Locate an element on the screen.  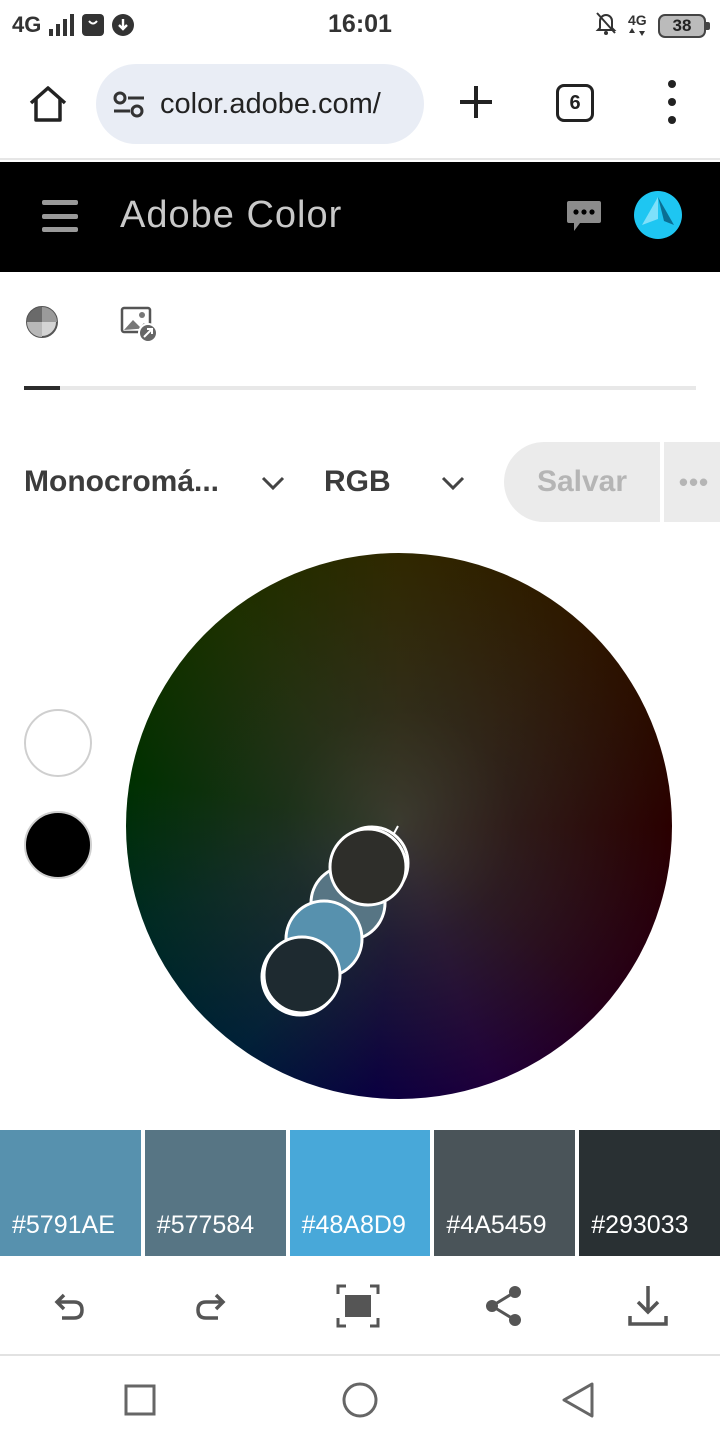
swatch-hex: #48A8D9 is located at coordinates (354, 1225).